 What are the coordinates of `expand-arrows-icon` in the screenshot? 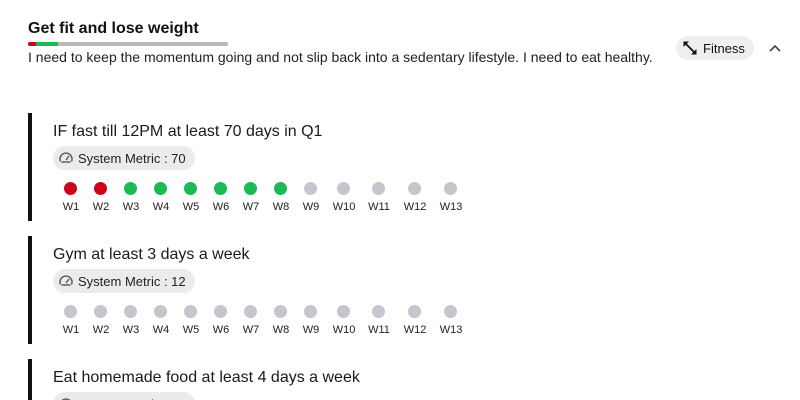 It's located at (690, 48).